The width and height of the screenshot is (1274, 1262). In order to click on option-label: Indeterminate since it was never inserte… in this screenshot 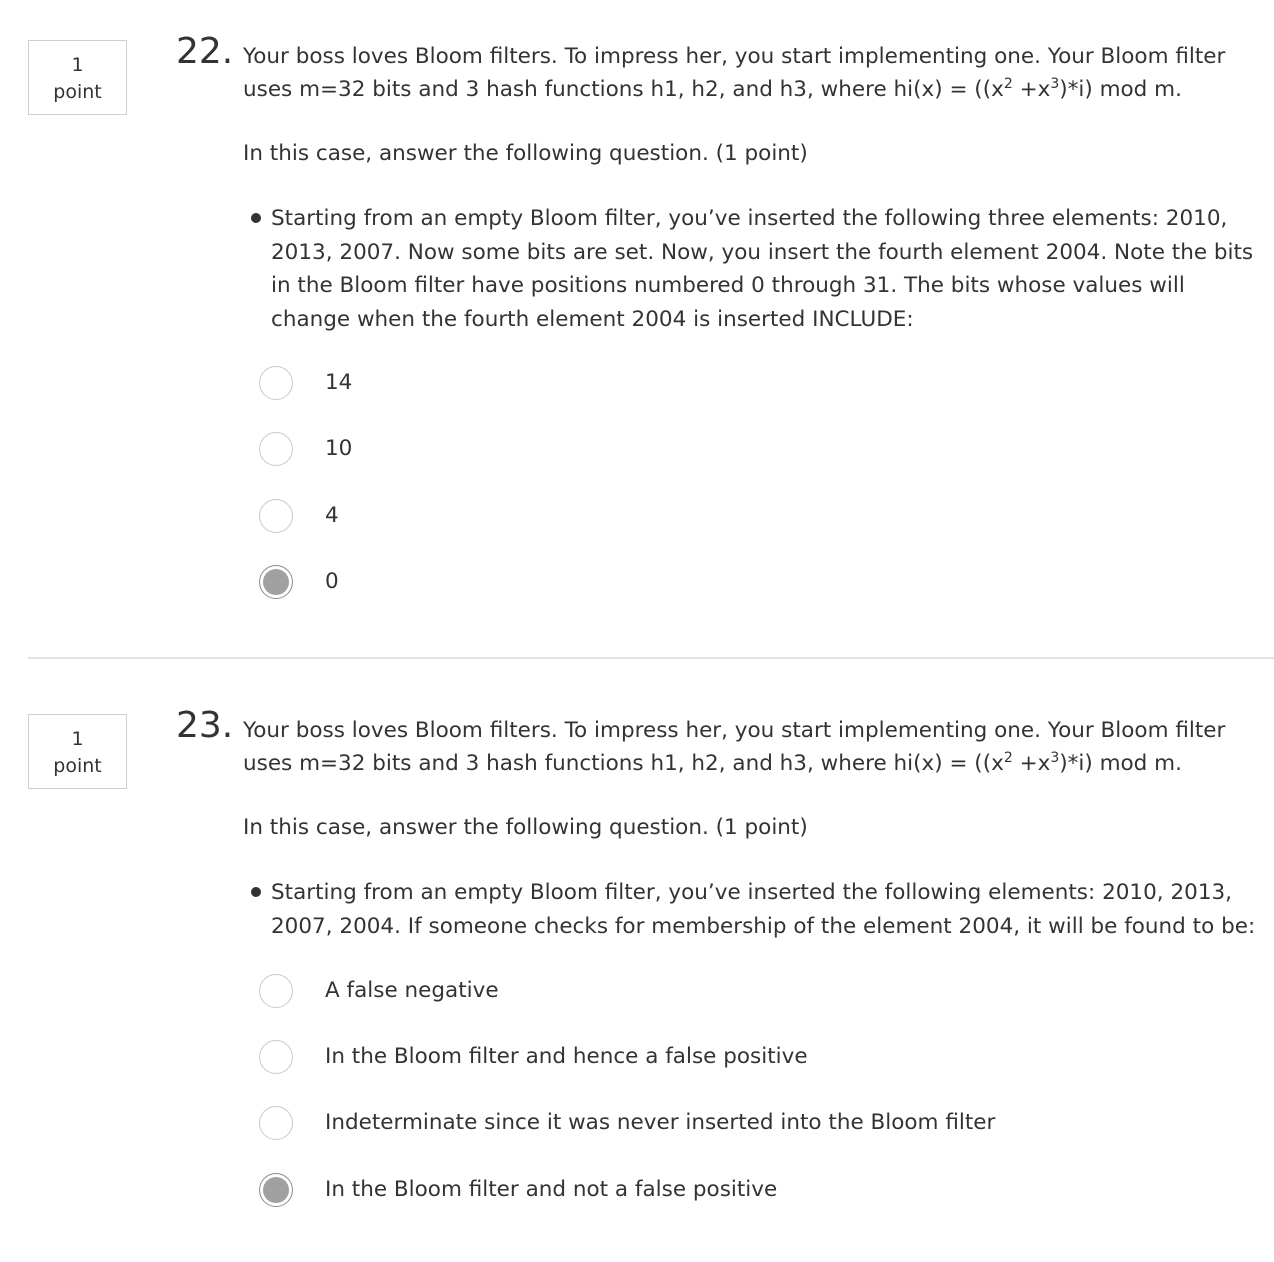, I will do `click(660, 1123)`.